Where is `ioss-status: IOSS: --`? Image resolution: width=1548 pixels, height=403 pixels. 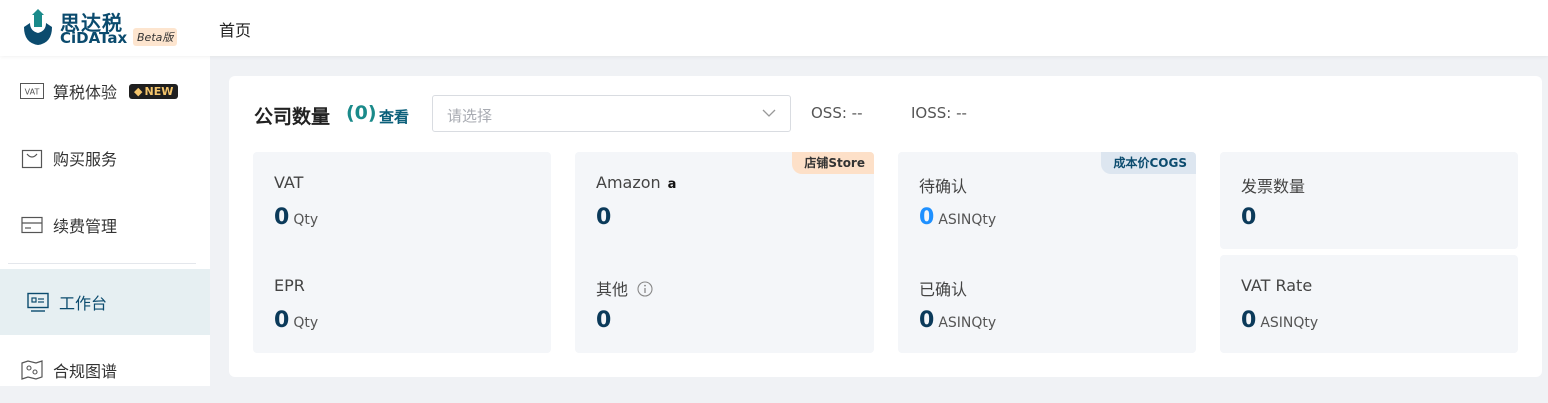
ioss-status: IOSS: -- is located at coordinates (939, 113).